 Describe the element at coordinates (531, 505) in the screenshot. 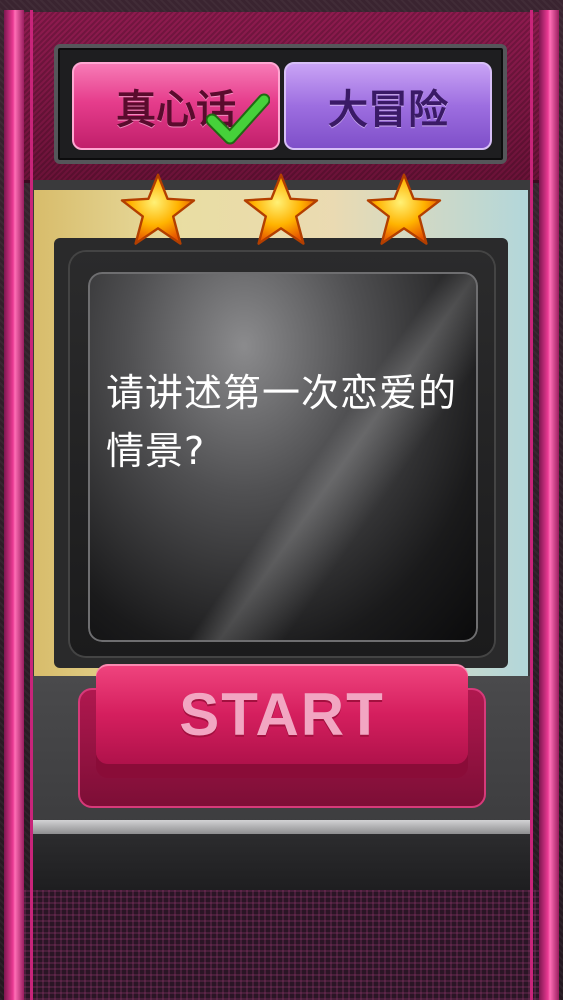

I see `right-rail-line` at that location.